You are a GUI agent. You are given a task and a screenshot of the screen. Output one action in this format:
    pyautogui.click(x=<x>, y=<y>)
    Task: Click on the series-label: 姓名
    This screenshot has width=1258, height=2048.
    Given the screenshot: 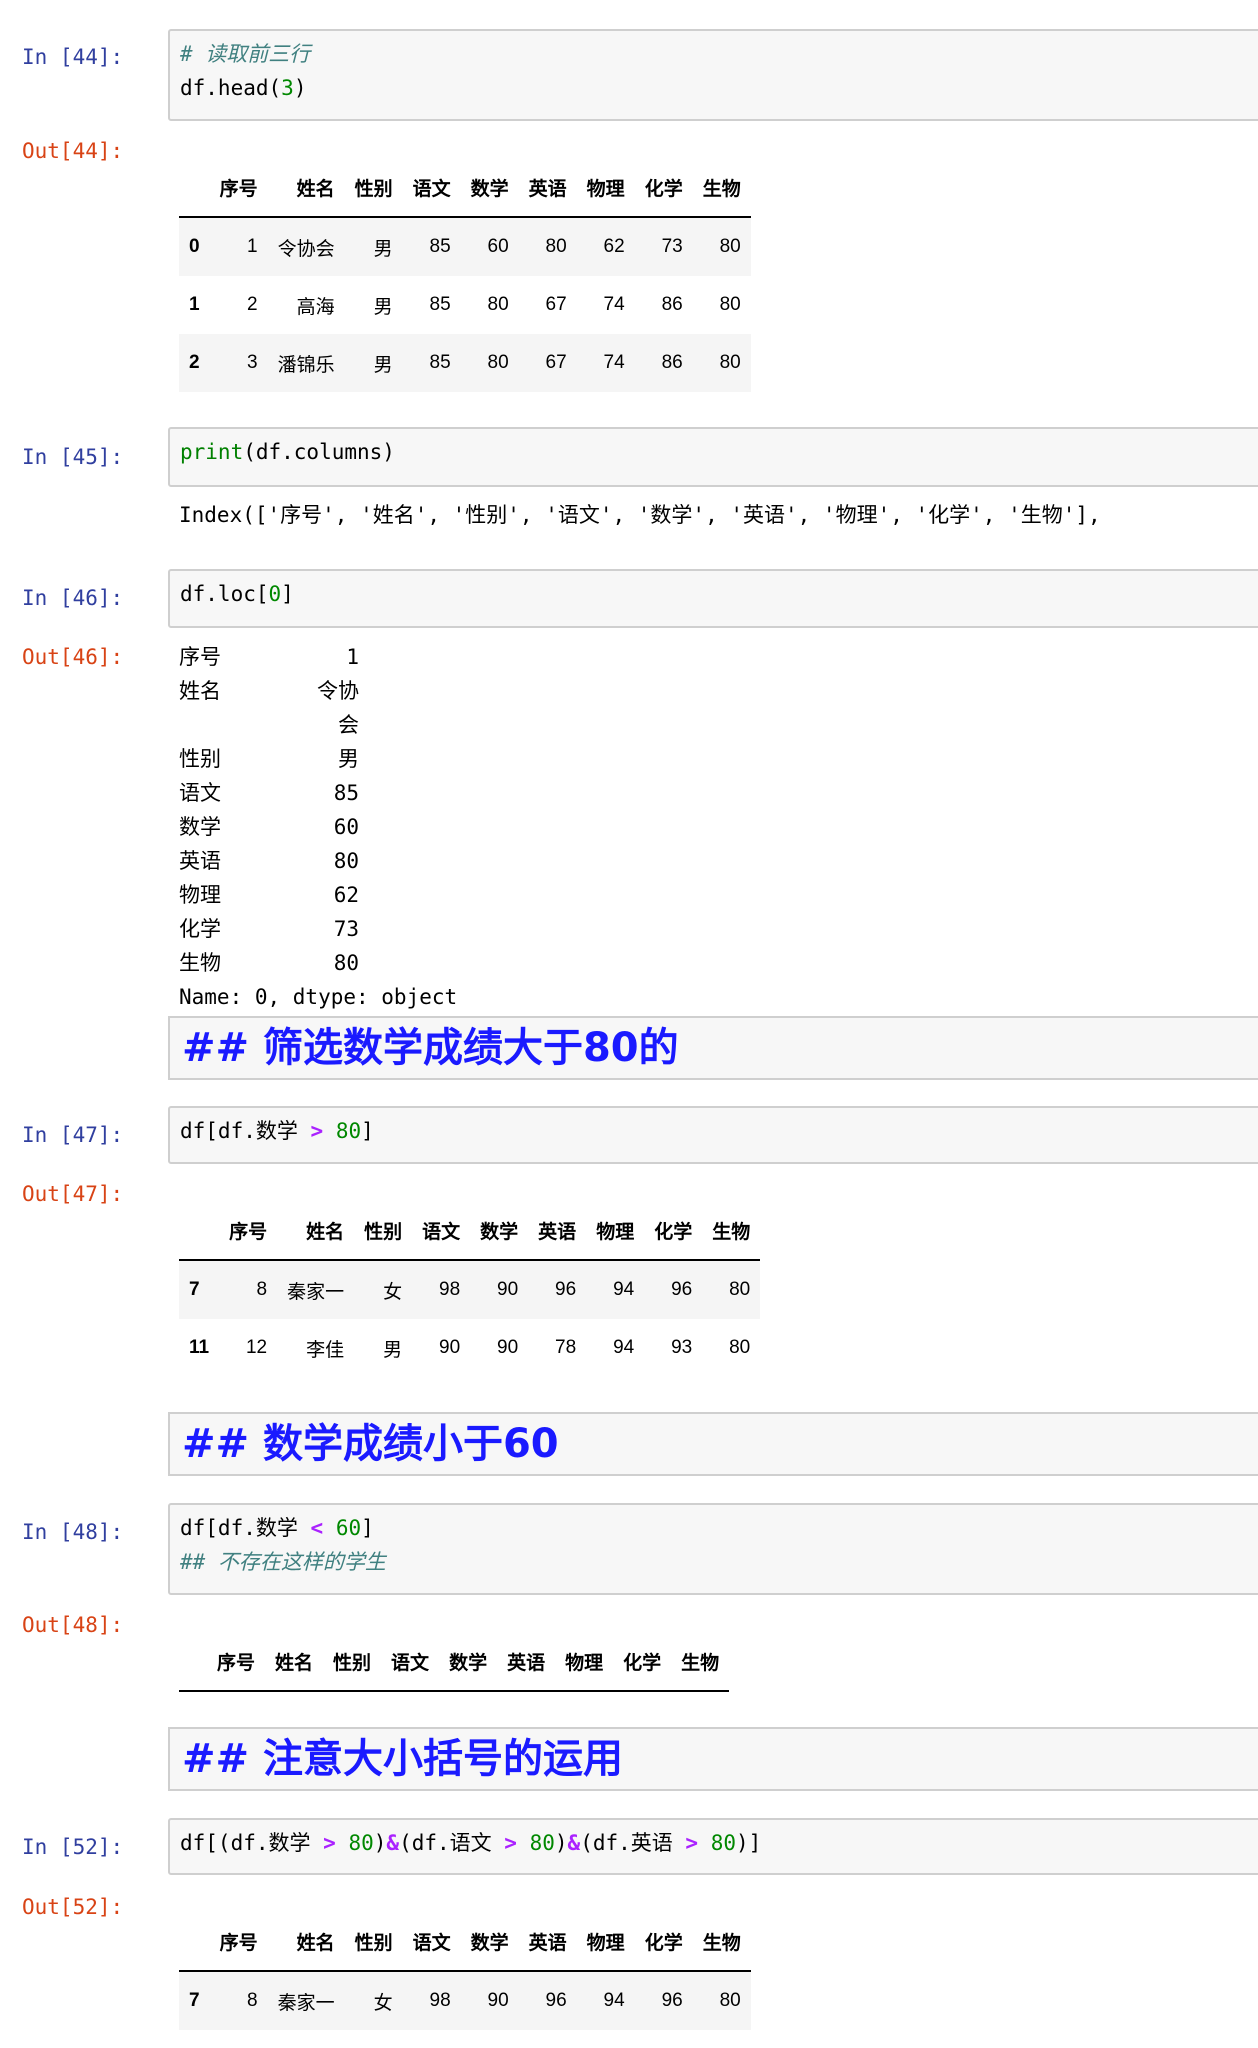 What is the action you would take?
    pyautogui.click(x=200, y=691)
    